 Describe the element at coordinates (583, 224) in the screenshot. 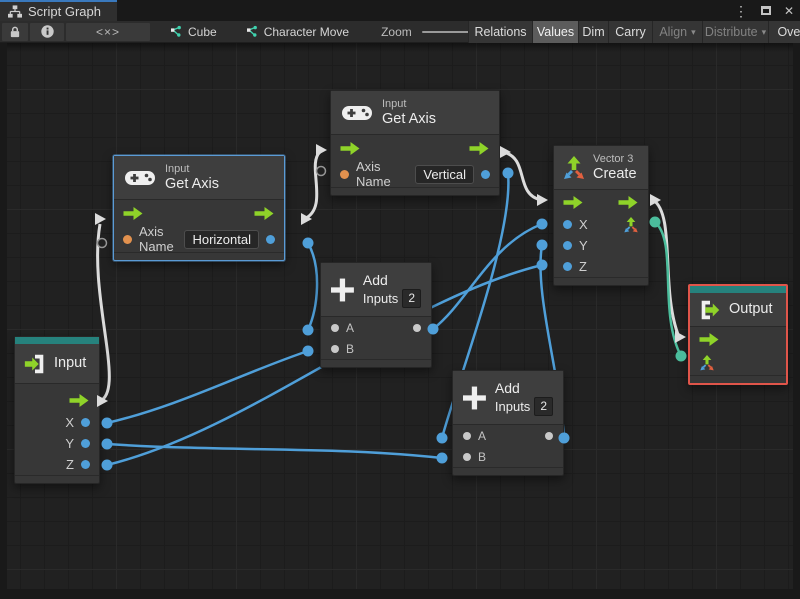

I see `port-x-label: X` at that location.